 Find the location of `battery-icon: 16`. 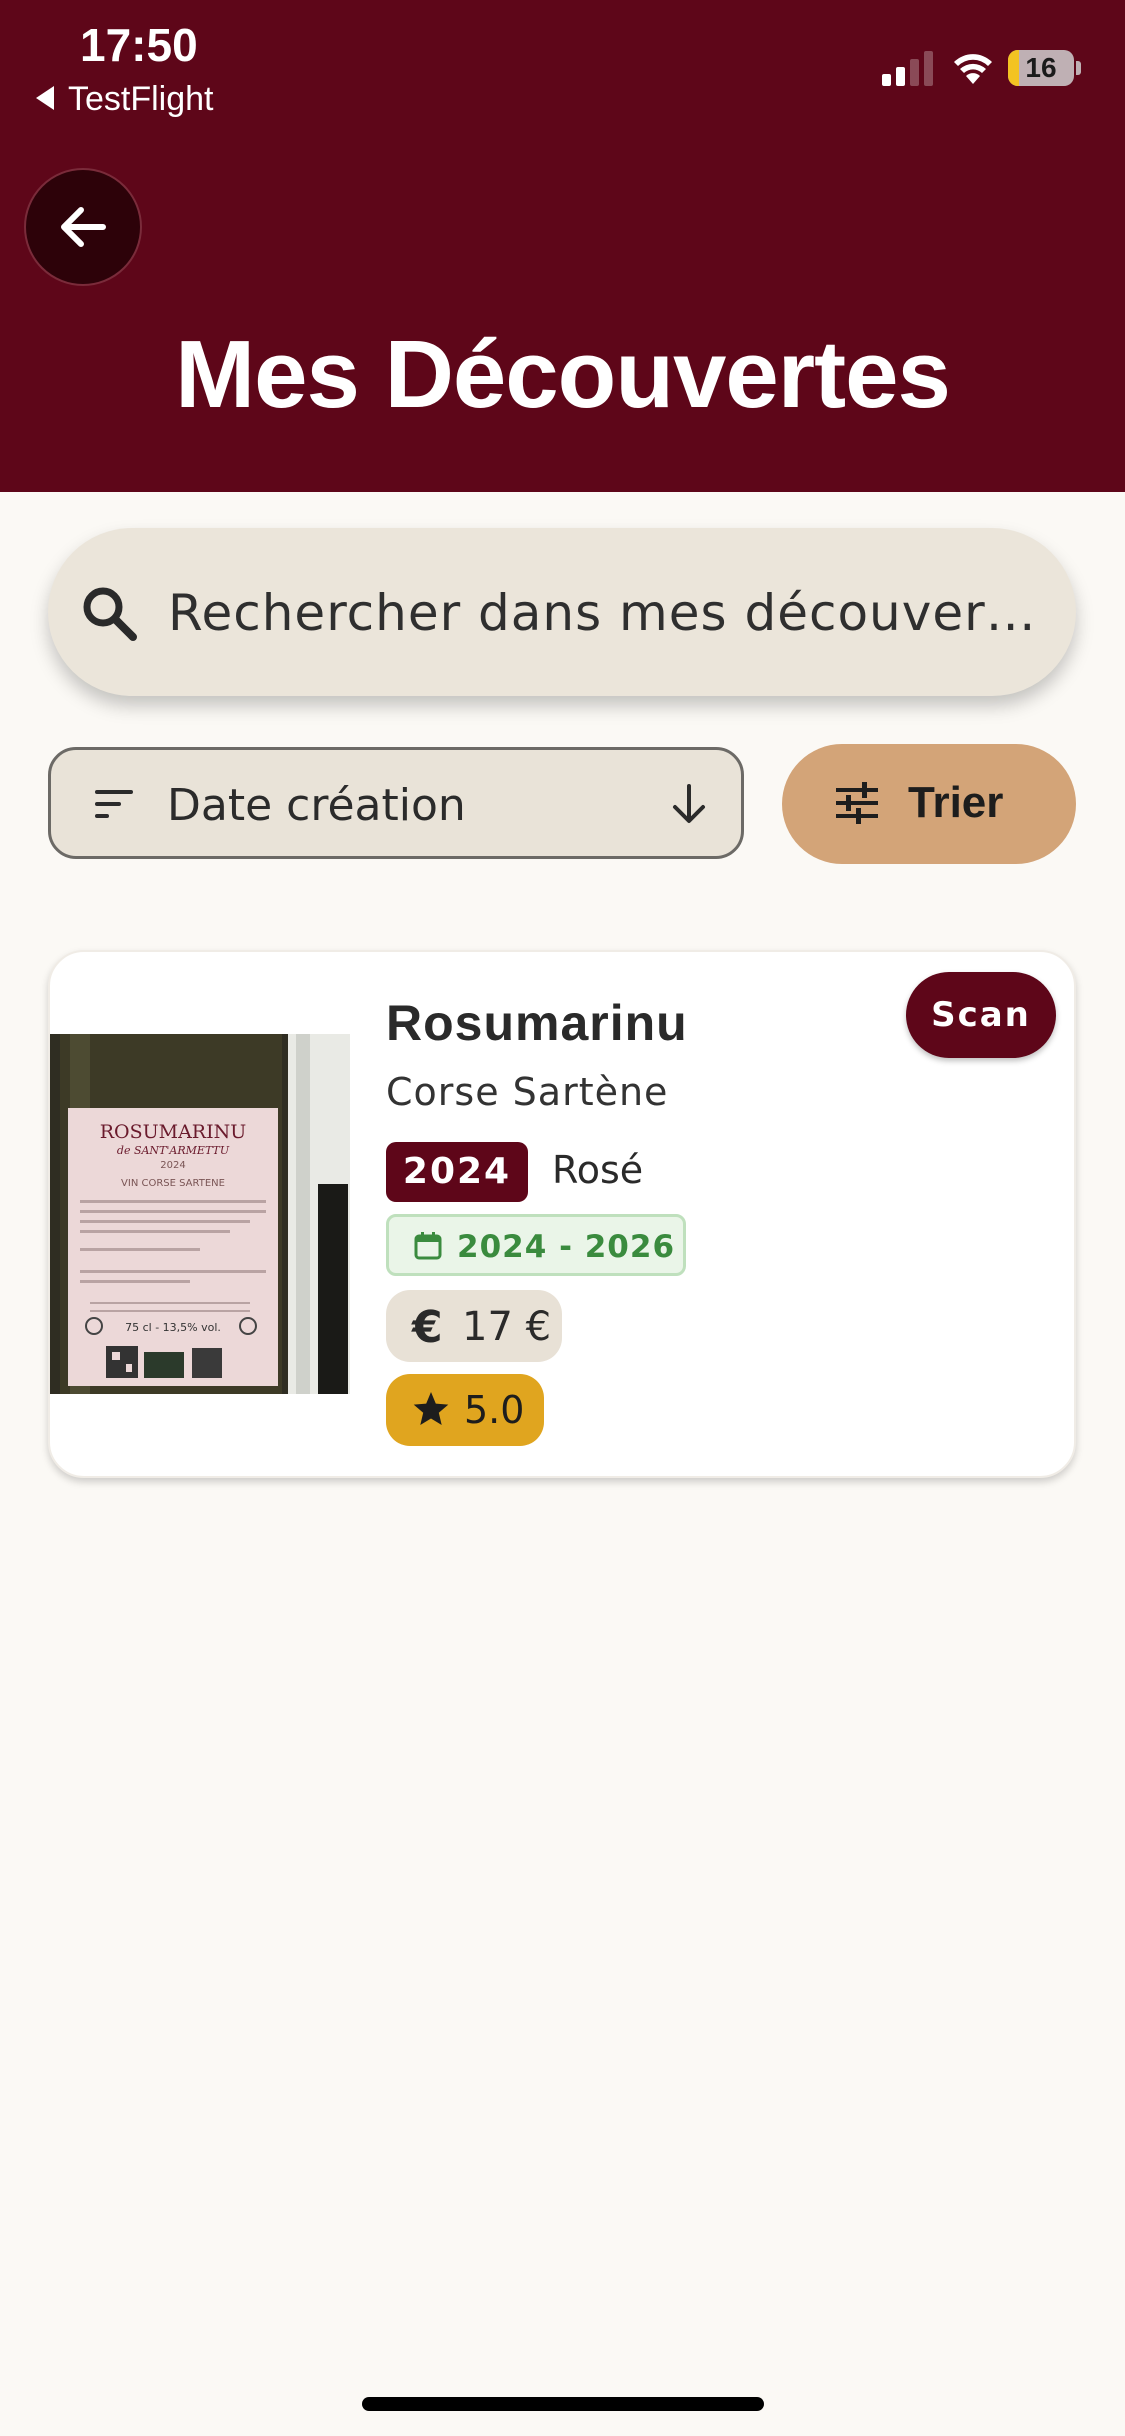

battery-icon: 16 is located at coordinates (1045, 68).